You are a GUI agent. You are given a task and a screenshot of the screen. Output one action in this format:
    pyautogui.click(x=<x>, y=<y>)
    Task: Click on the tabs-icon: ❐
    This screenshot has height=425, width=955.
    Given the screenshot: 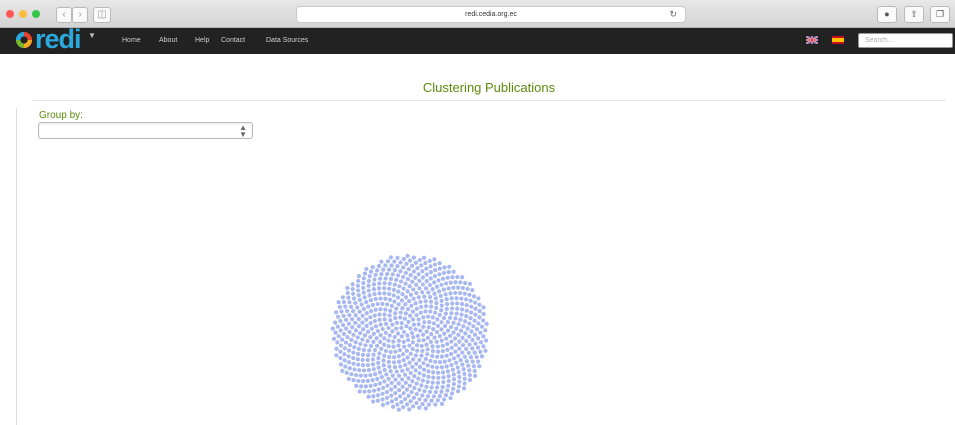 What is the action you would take?
    pyautogui.click(x=940, y=14)
    